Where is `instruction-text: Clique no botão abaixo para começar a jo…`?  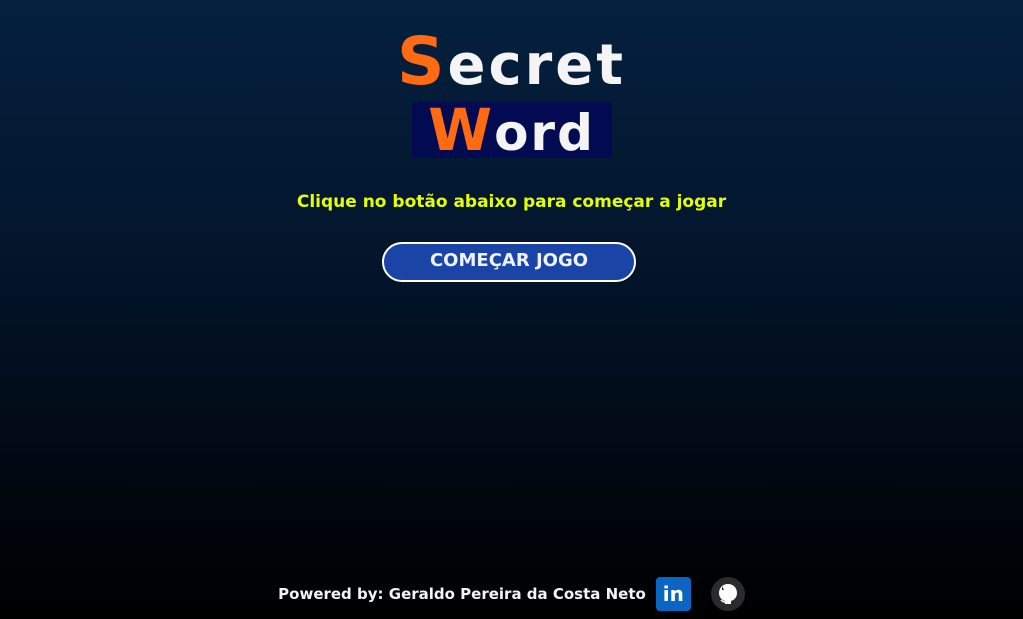 instruction-text: Clique no botão abaixo para começar a jo… is located at coordinates (511, 202).